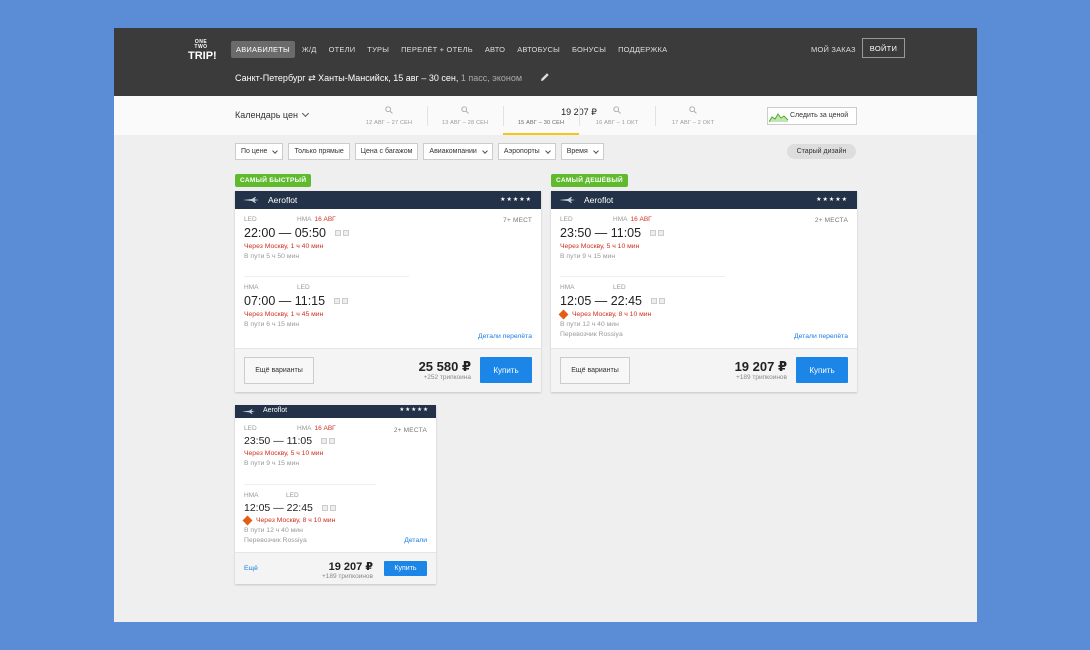 Image resolution: width=1090 pixels, height=650 pixels. What do you see at coordinates (250, 219) in the screenshot?
I see `departure-code: LED` at bounding box center [250, 219].